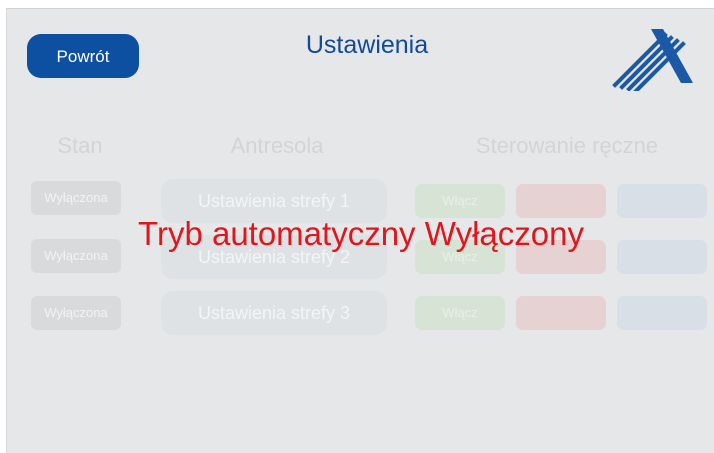 The image size is (714, 453). Describe the element at coordinates (561, 201) in the screenshot. I see `zone-1-off-button` at that location.